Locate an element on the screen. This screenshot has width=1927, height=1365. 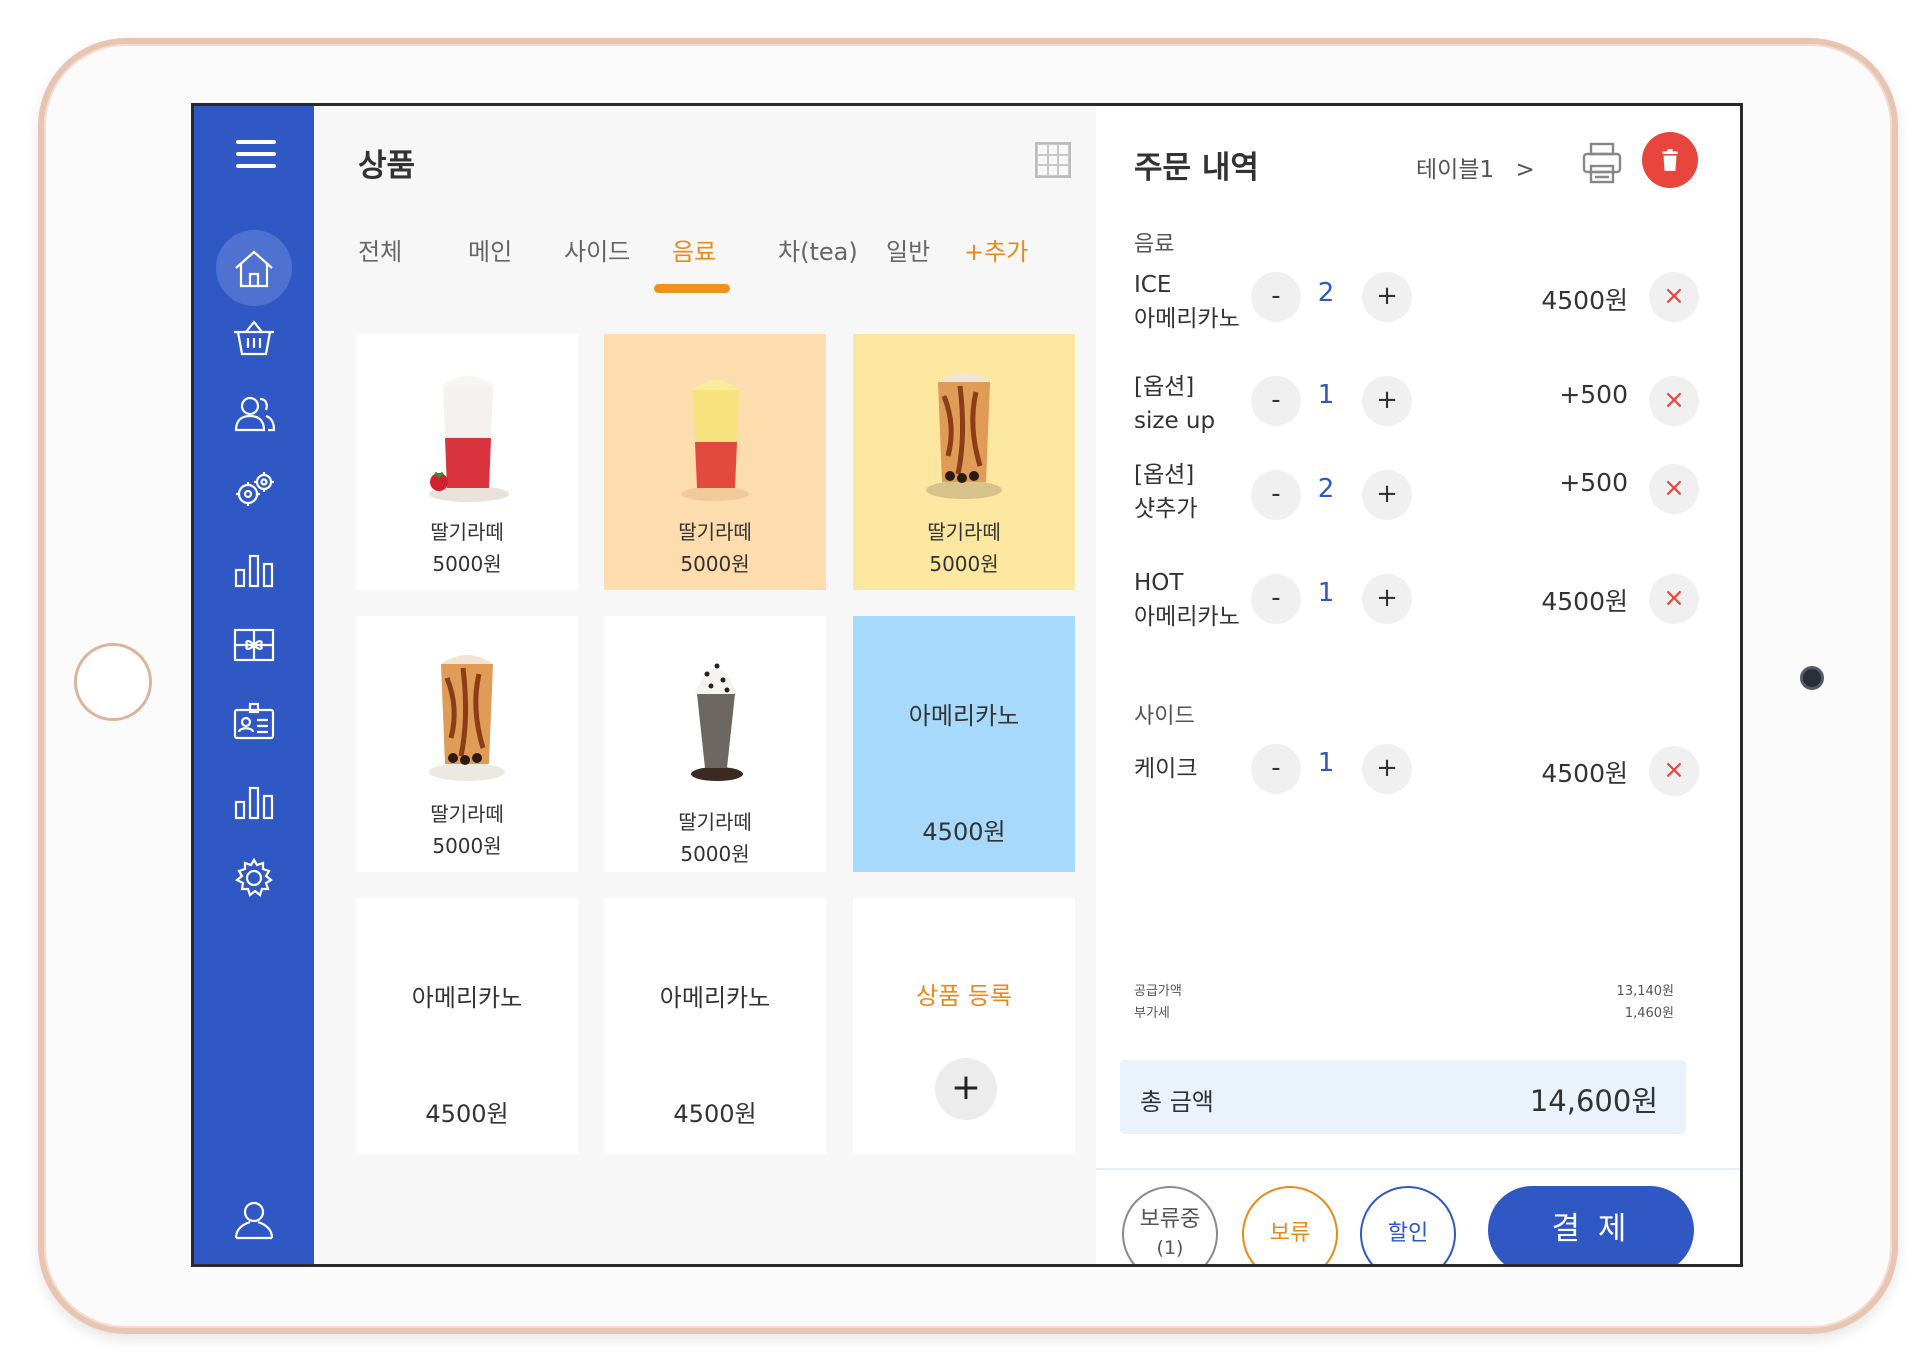
home-button is located at coordinates (113, 682).